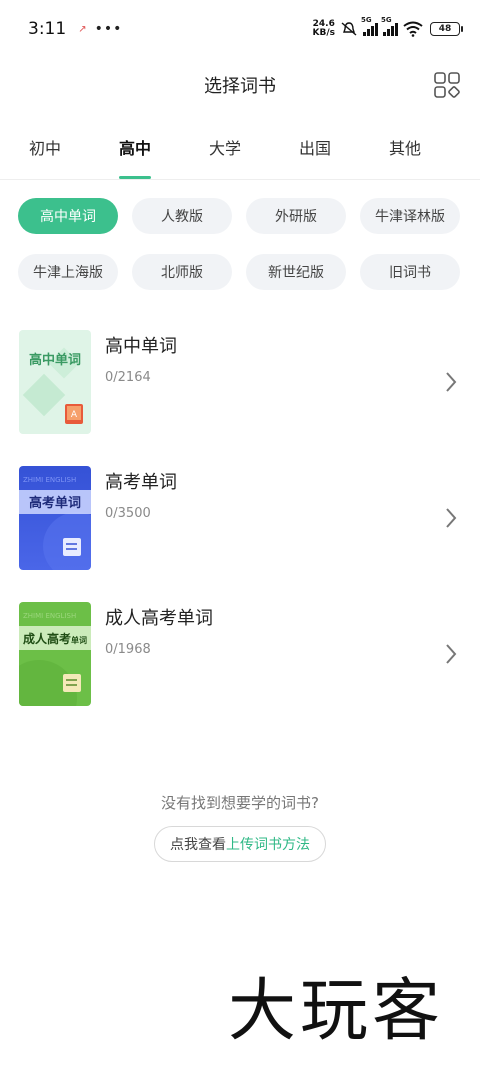 The width and height of the screenshot is (480, 1067). Describe the element at coordinates (413, 29) in the screenshot. I see `wifi-icon` at that location.